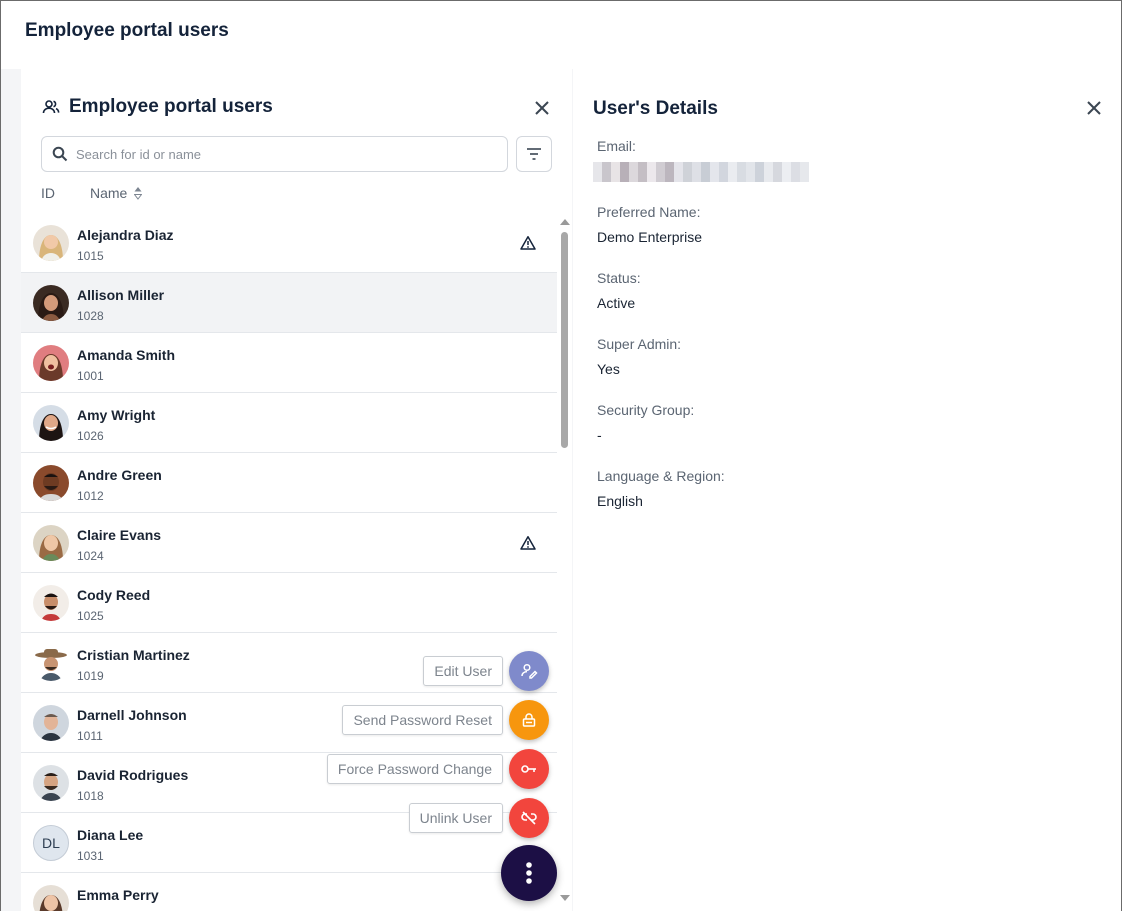 Image resolution: width=1122 pixels, height=911 pixels. Describe the element at coordinates (119, 475) in the screenshot. I see `user-name: Andre Green` at that location.